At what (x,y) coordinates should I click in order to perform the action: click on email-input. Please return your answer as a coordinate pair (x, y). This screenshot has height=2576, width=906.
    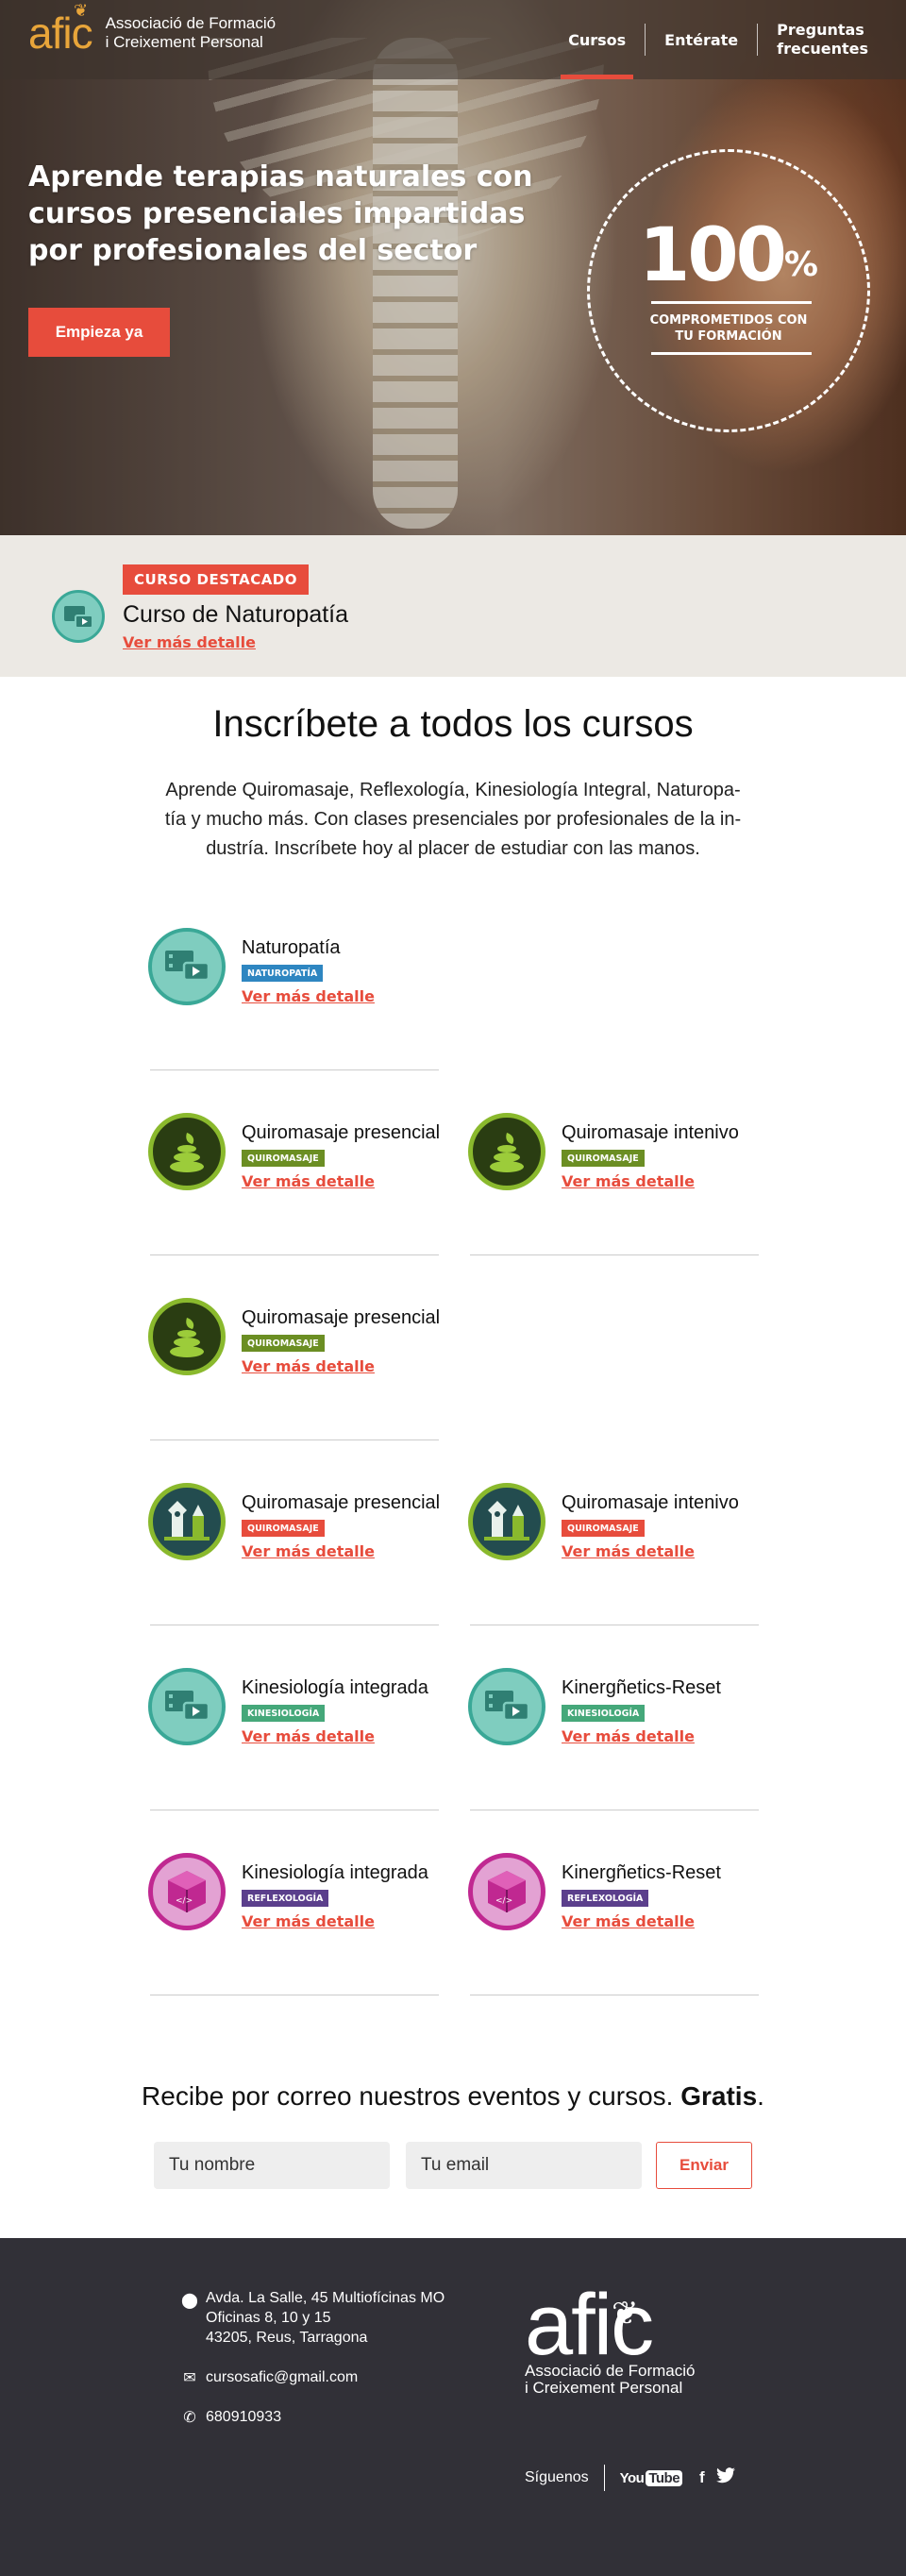
    Looking at the image, I should click on (524, 2166).